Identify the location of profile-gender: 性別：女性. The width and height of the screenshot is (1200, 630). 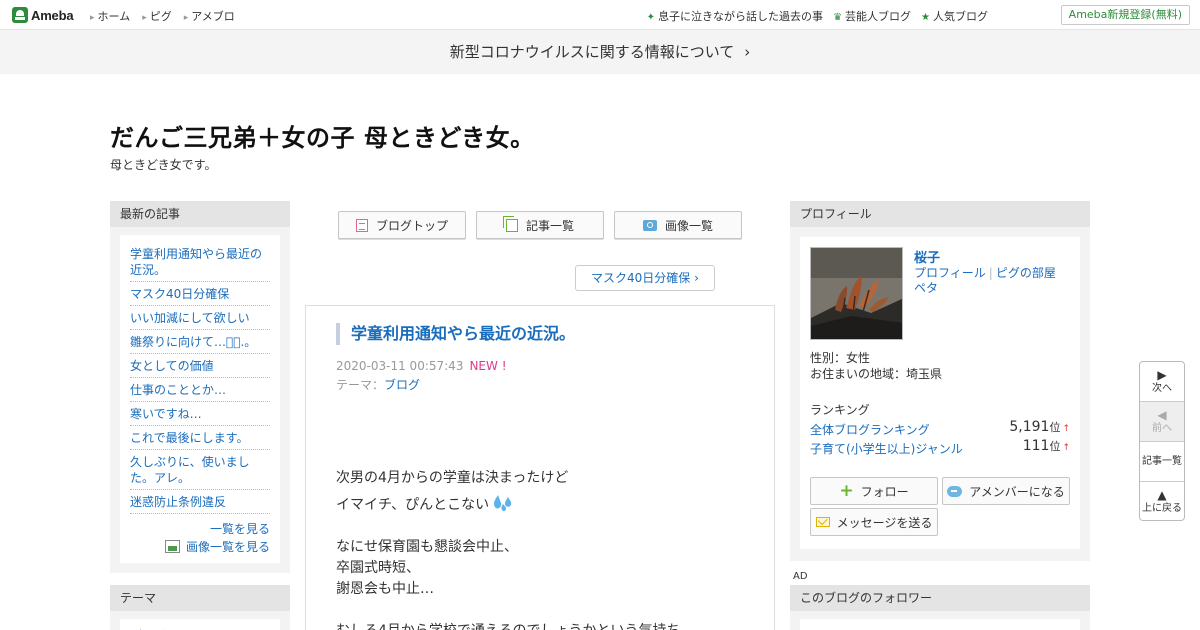
(840, 358).